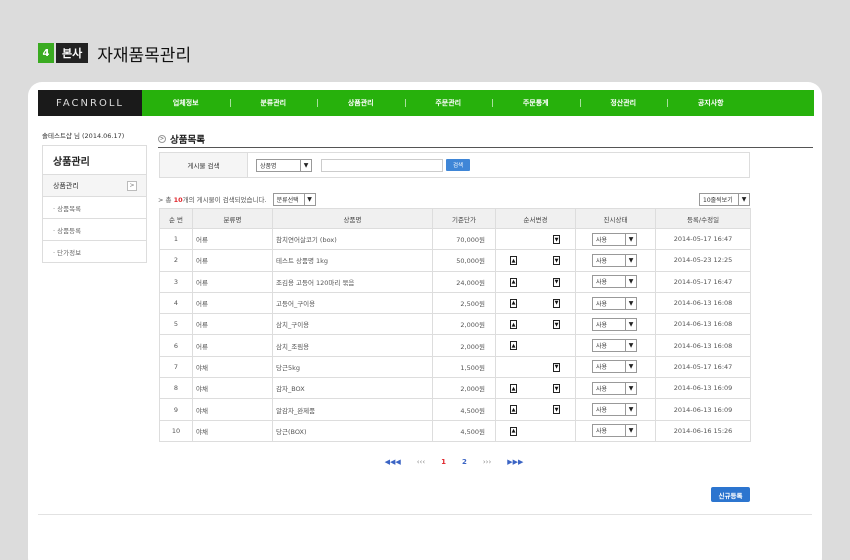 Image resolution: width=850 pixels, height=560 pixels. What do you see at coordinates (352, 367) in the screenshot?
I see `cell-name: 당근5kg` at bounding box center [352, 367].